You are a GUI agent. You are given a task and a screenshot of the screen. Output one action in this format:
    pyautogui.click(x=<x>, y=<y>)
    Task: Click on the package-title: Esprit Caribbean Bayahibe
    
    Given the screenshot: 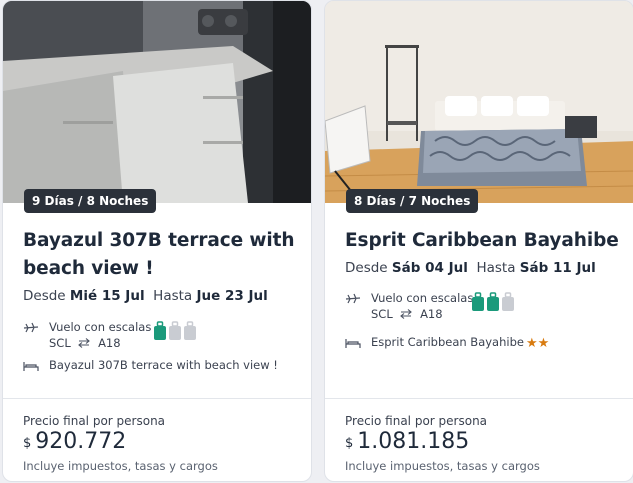 What is the action you would take?
    pyautogui.click(x=482, y=241)
    